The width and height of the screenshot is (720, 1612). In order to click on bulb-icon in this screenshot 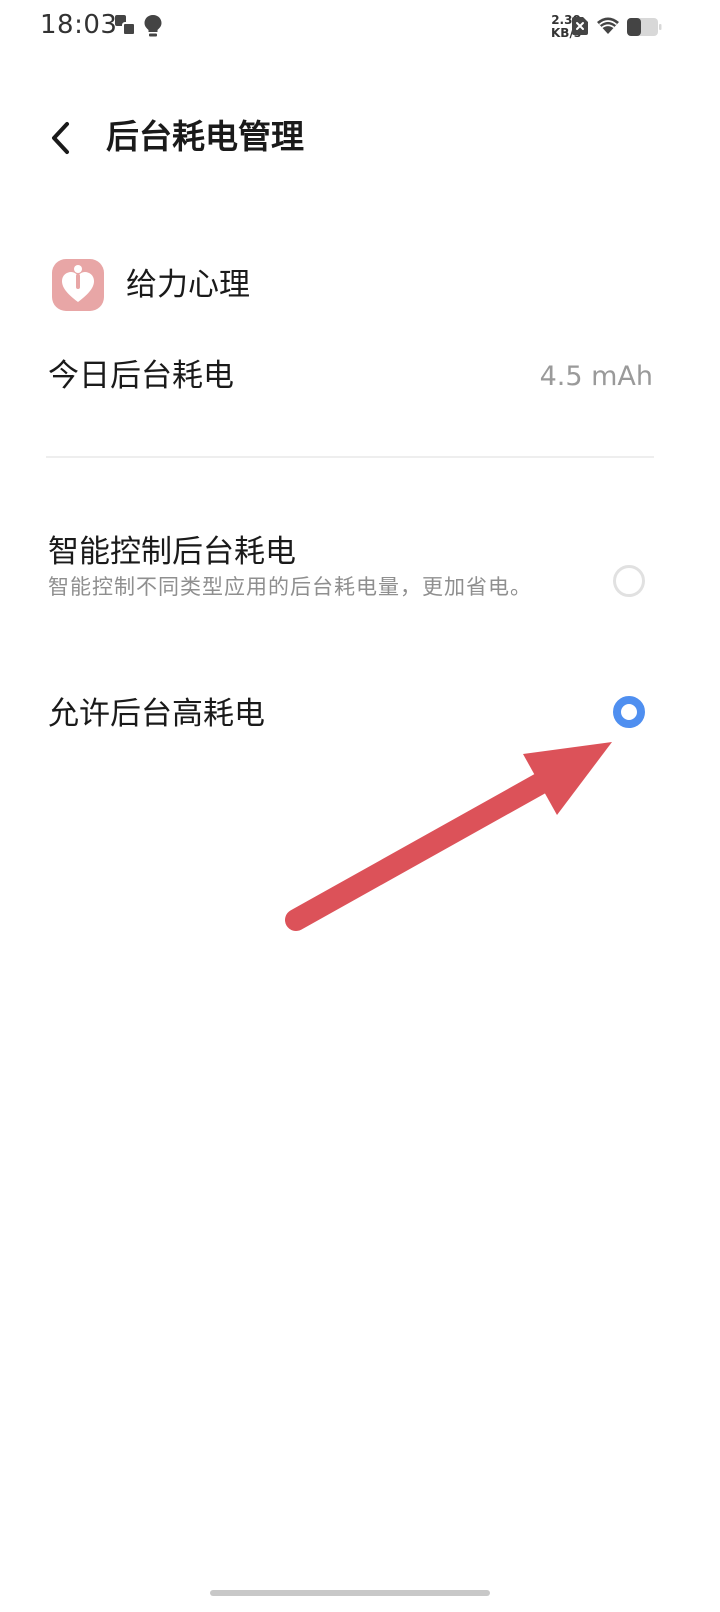, I will do `click(153, 26)`.